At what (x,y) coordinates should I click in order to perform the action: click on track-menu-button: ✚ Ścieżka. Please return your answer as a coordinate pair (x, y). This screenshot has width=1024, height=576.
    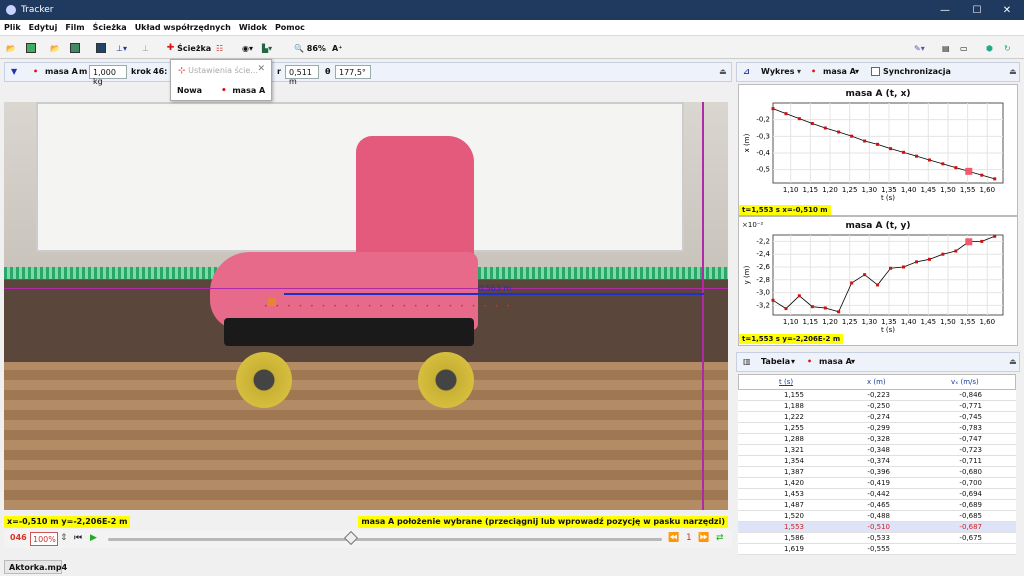
    Looking at the image, I should click on (189, 48).